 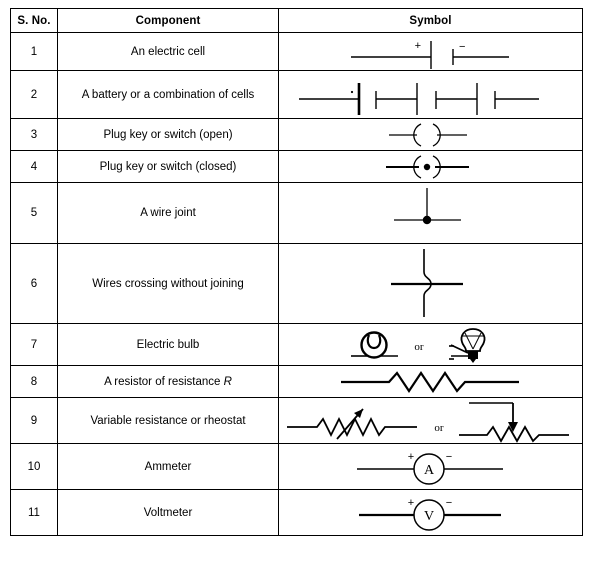 I want to click on row-component-name: Plug key or switch (open), so click(x=168, y=134).